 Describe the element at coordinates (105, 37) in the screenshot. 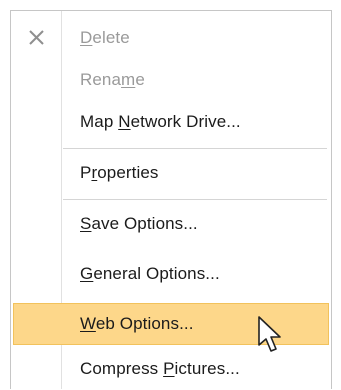

I see `menu-item-label: Delete` at that location.